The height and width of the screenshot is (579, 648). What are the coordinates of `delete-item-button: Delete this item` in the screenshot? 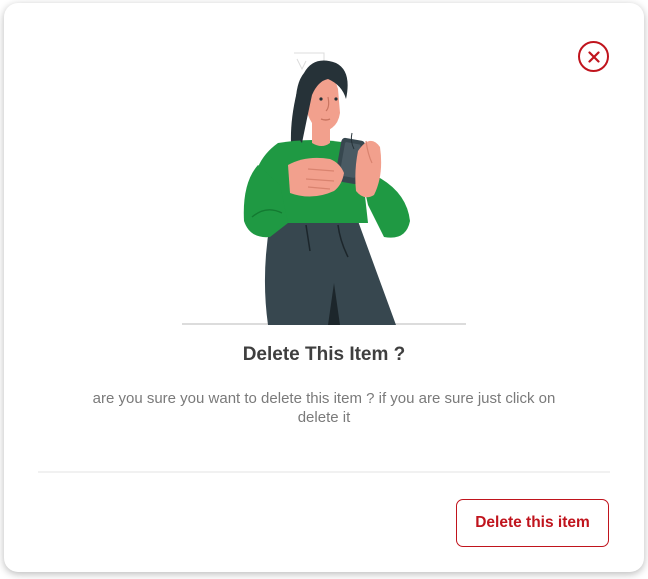 It's located at (532, 523).